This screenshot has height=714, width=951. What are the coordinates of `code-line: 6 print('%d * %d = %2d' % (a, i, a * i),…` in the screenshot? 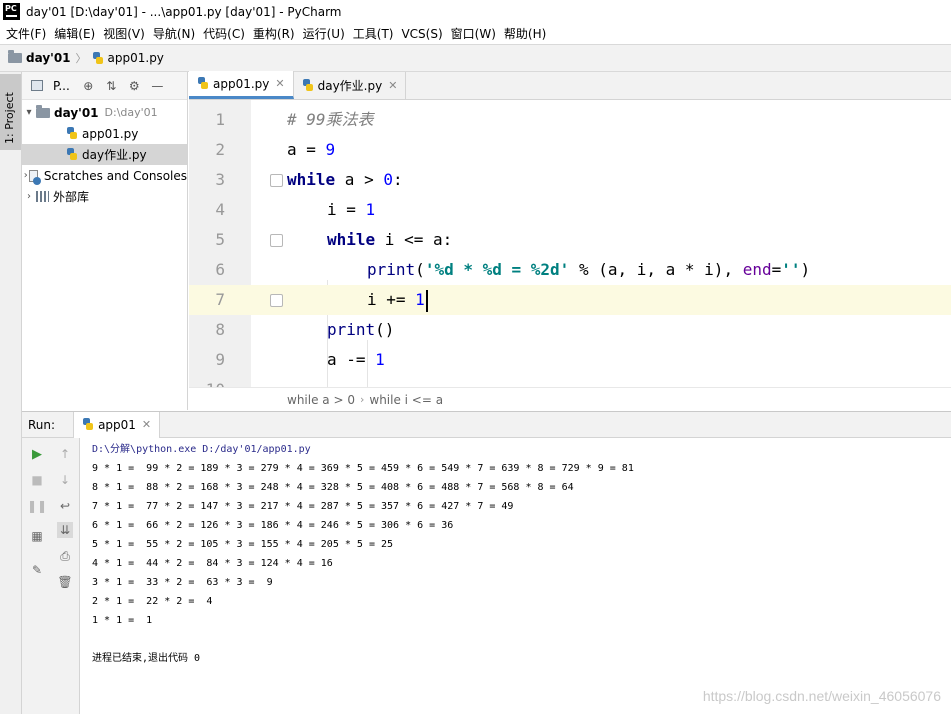 It's located at (570, 270).